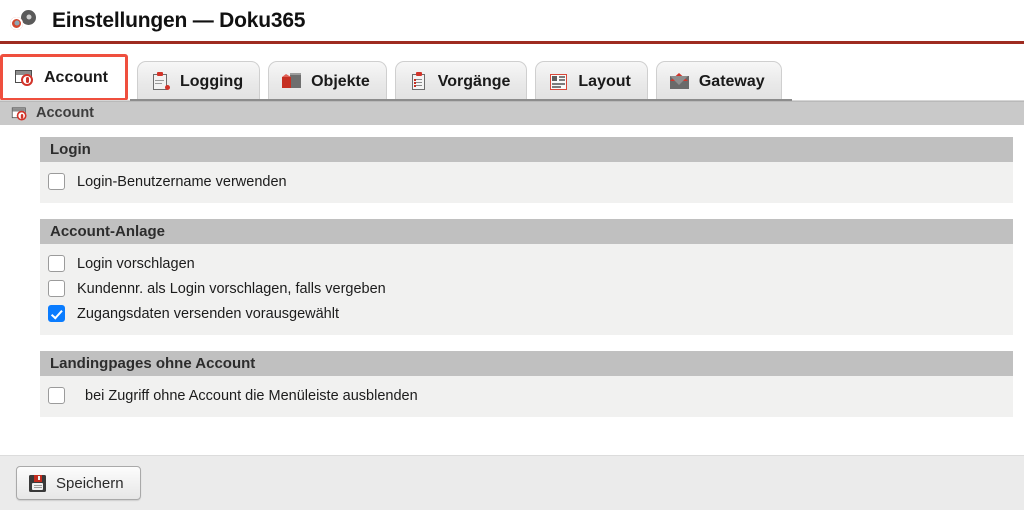 The height and width of the screenshot is (510, 1024). Describe the element at coordinates (512, 482) in the screenshot. I see `footer-bar: Speichern` at that location.